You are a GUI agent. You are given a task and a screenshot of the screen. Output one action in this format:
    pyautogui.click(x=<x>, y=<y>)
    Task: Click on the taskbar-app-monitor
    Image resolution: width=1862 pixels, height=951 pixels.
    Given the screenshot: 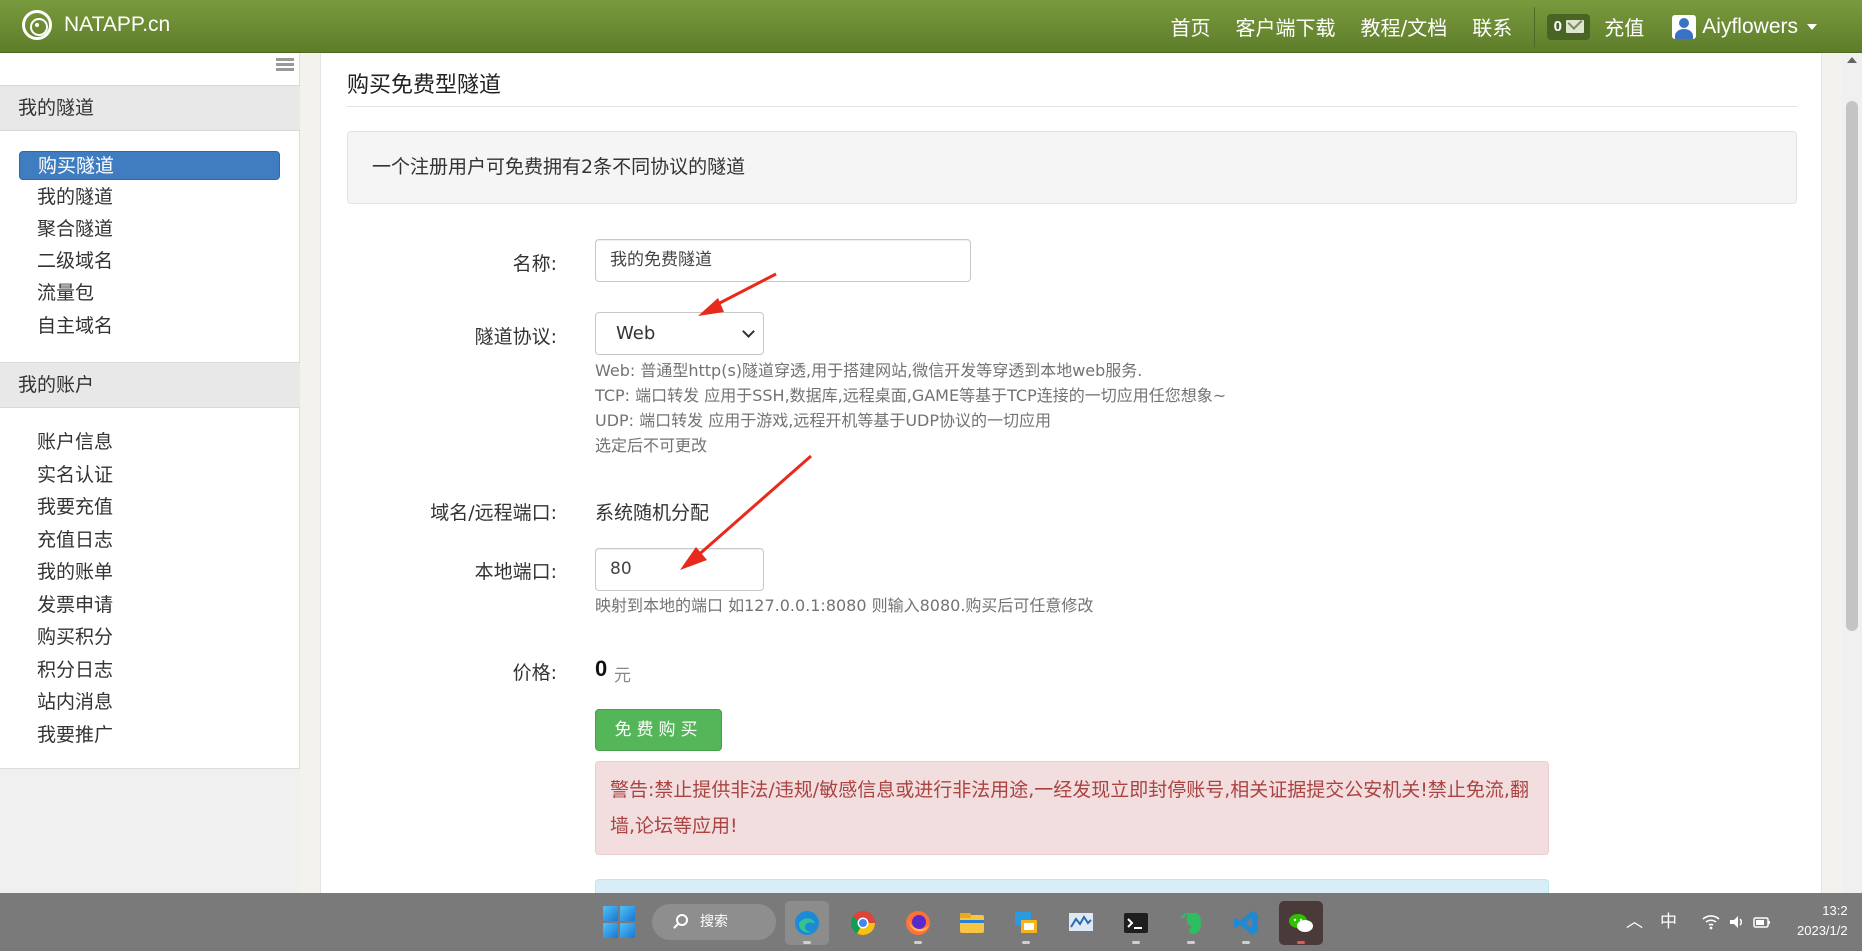 What is the action you would take?
    pyautogui.click(x=1081, y=923)
    